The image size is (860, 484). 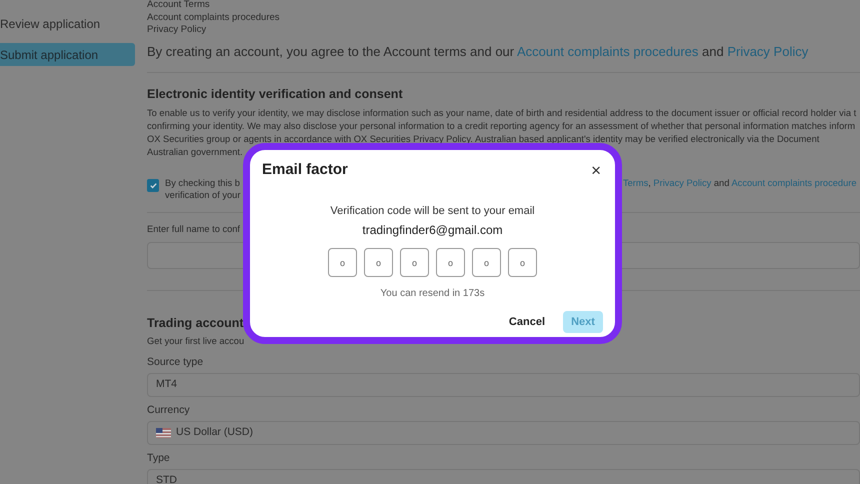 What do you see at coordinates (478, 51) in the screenshot?
I see `agreement-text: By creating an account, you agree to the Account terms and our Account complaints procedures and Privacy Policy` at bounding box center [478, 51].